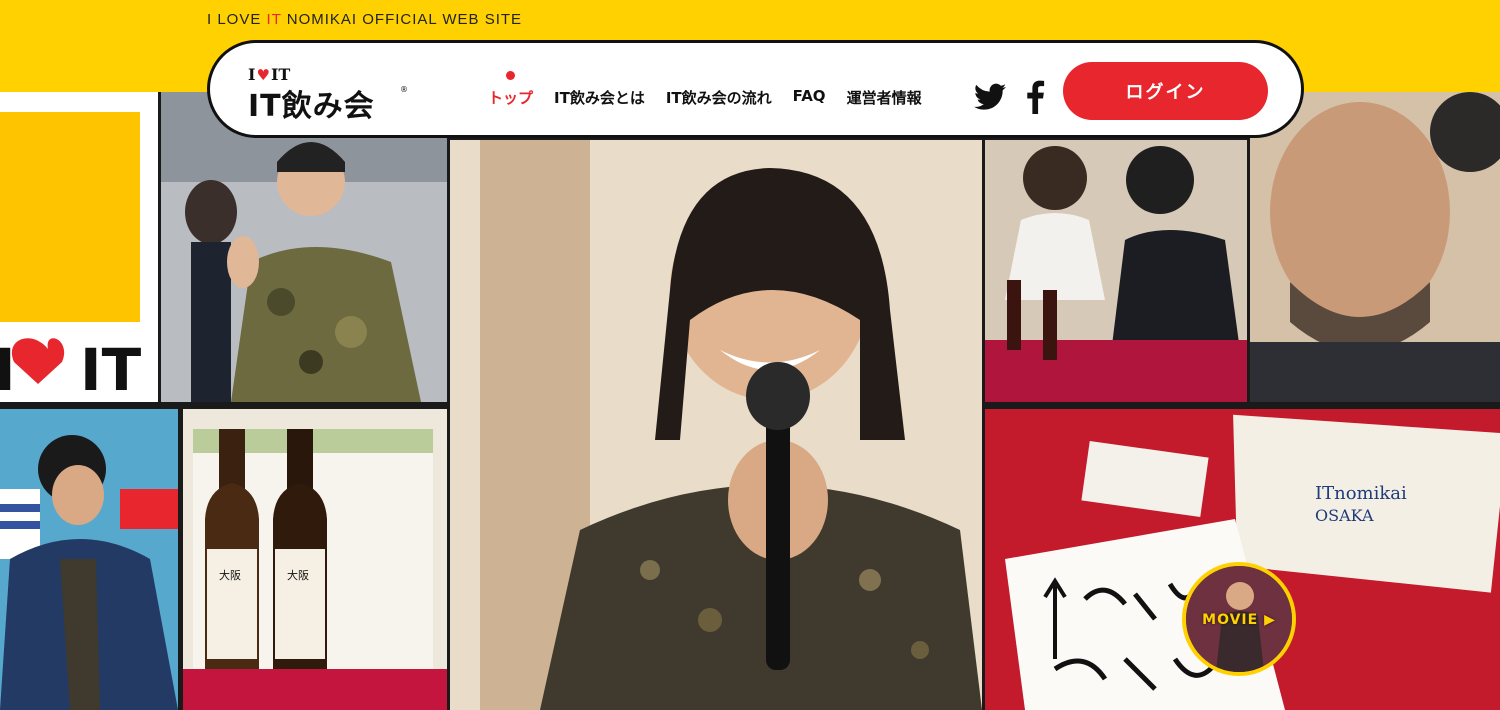  What do you see at coordinates (1375, 247) in the screenshot?
I see `photo-bearded-man` at bounding box center [1375, 247].